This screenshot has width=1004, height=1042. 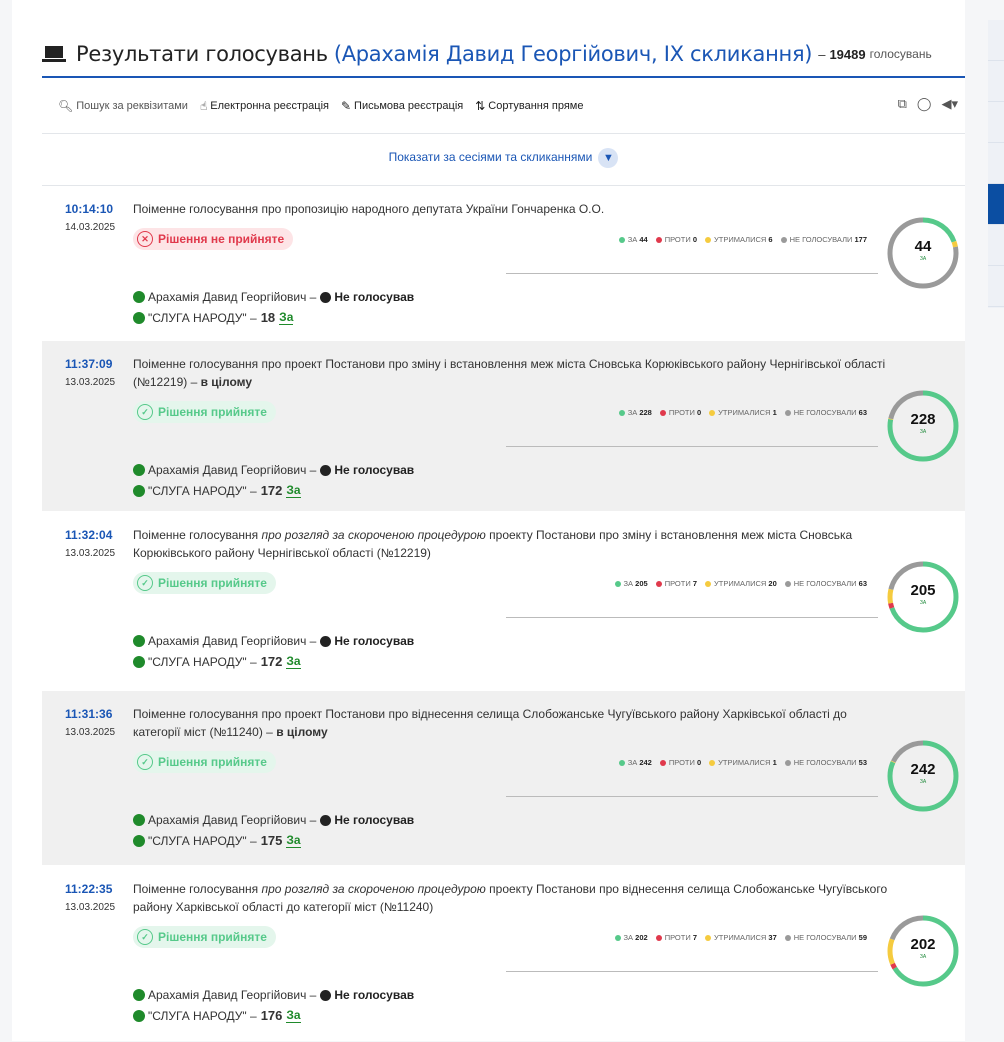 What do you see at coordinates (949, 104) in the screenshot?
I see `share-icon: ◀▾` at bounding box center [949, 104].